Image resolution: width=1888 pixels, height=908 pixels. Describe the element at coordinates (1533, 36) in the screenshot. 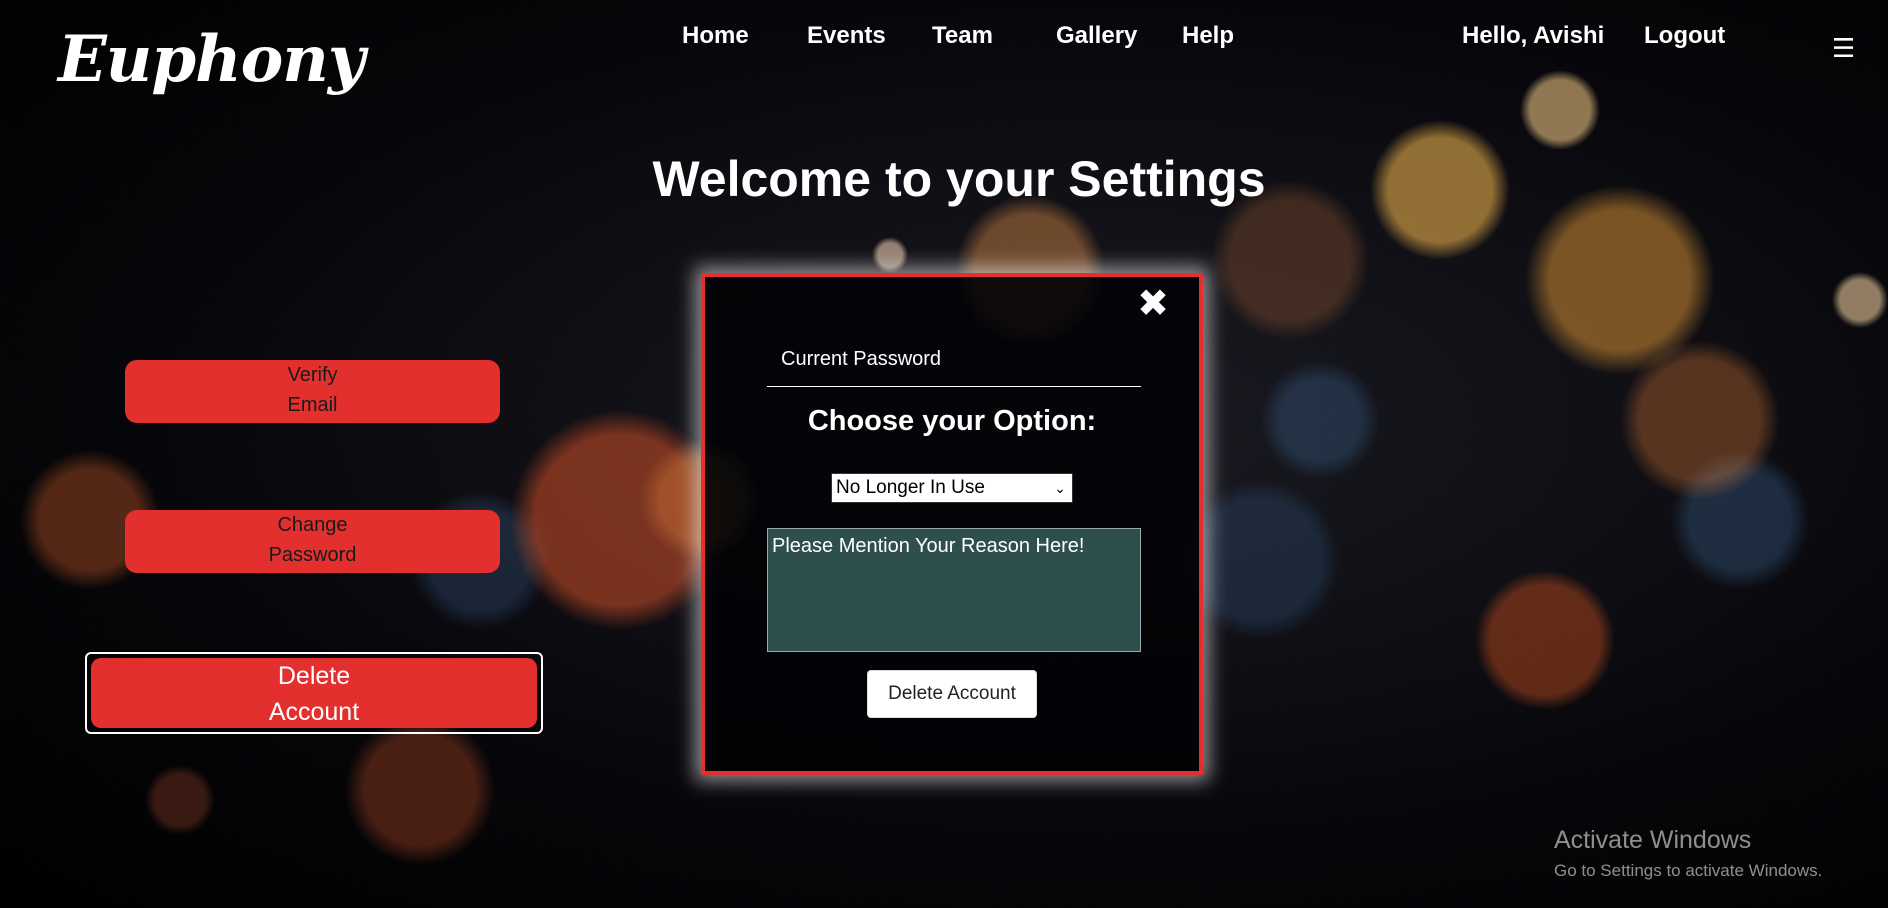

I see `user-greeting: Hello, Avishi` at that location.